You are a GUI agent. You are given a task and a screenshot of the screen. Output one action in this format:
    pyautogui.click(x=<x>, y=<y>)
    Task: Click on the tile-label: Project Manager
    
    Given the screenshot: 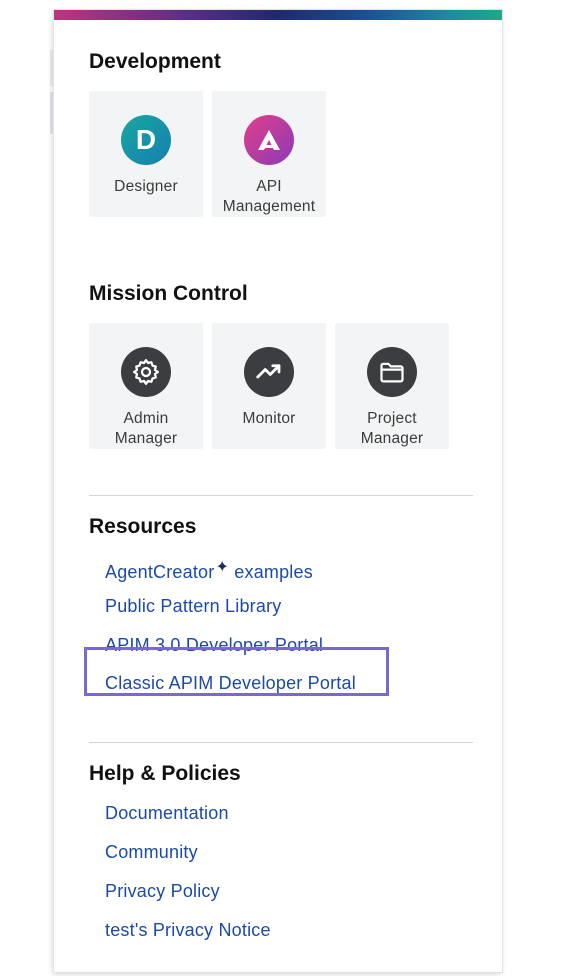 What is the action you would take?
    pyautogui.click(x=392, y=428)
    